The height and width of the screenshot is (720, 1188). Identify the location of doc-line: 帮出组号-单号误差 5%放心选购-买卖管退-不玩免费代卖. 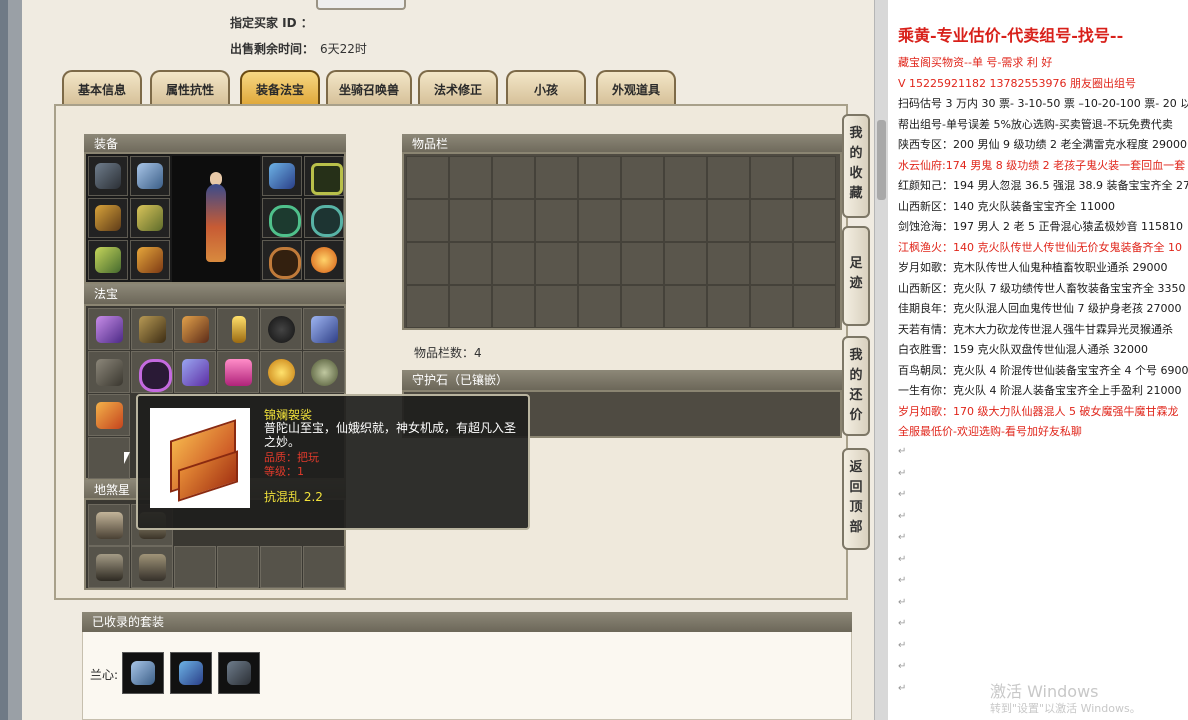
(1035, 124).